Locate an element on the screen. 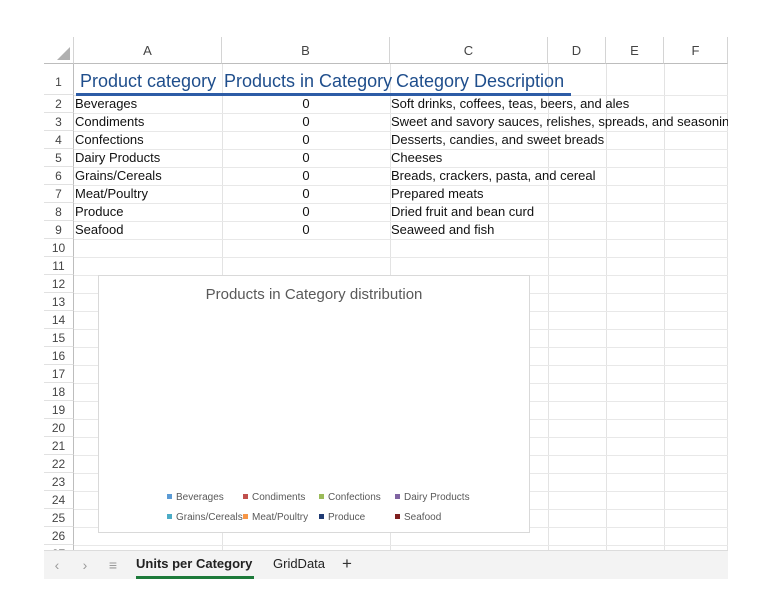 The image size is (770, 616). row-header-26: 26 is located at coordinates (59, 536).